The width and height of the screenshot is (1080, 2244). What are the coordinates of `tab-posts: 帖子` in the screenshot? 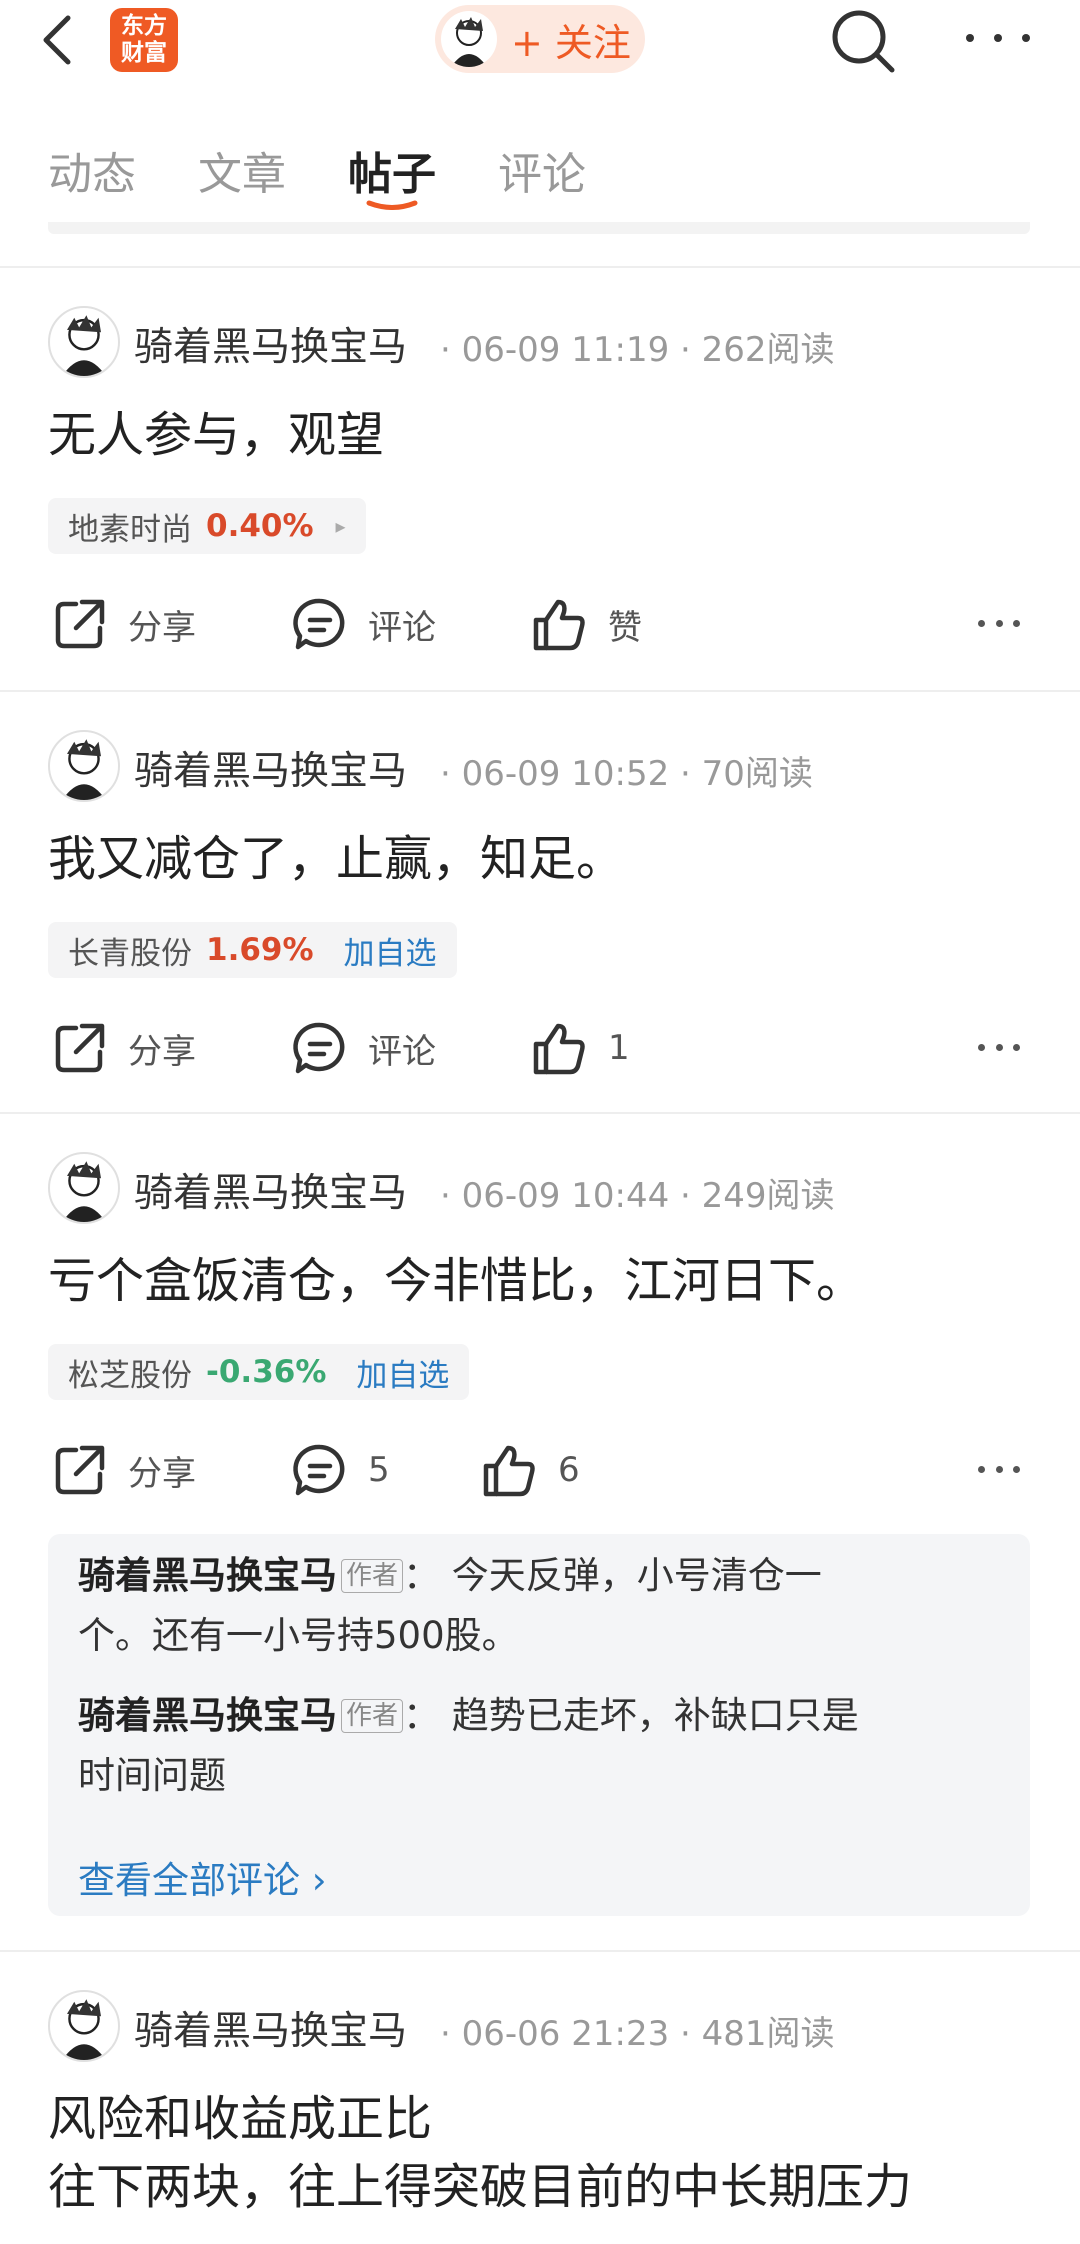 It's located at (392, 170).